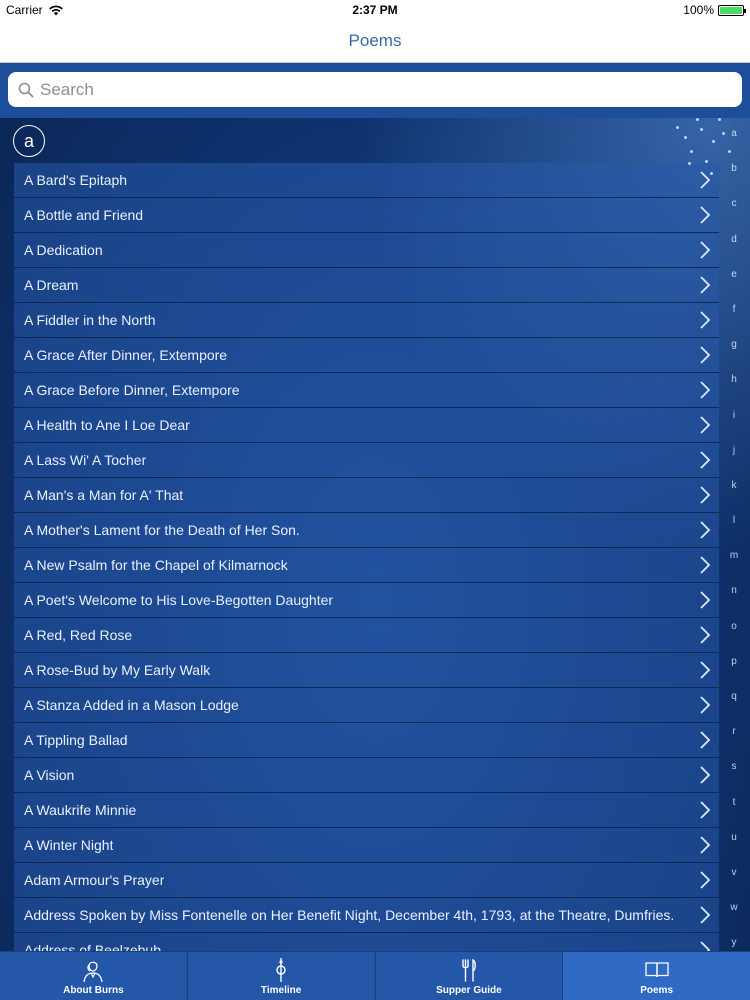 This screenshot has height=1000, width=750. Describe the element at coordinates (380, 89) in the screenshot. I see `search-input` at that location.